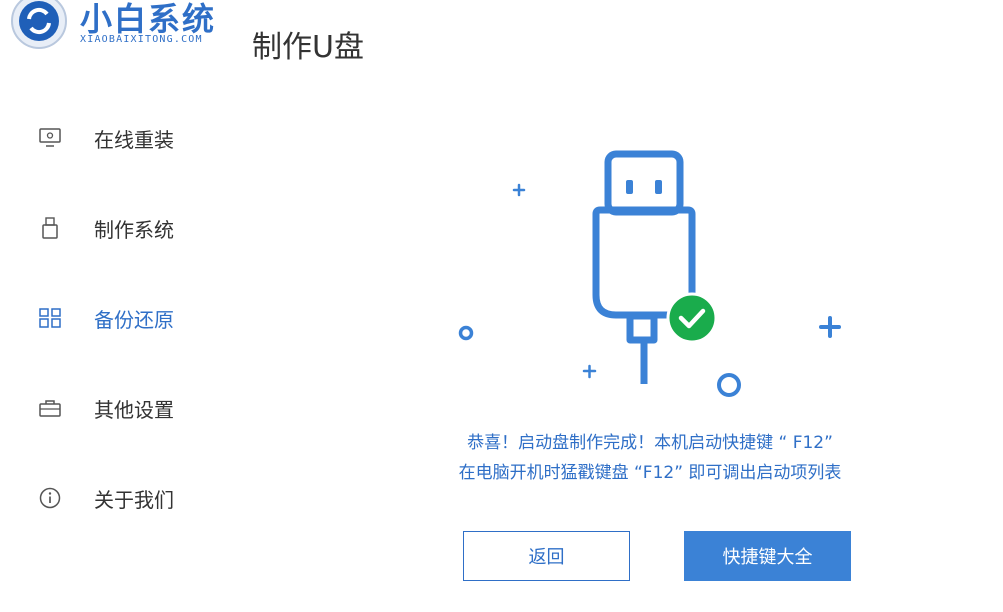  I want to click on usb-cable-icon, so click(644, 267).